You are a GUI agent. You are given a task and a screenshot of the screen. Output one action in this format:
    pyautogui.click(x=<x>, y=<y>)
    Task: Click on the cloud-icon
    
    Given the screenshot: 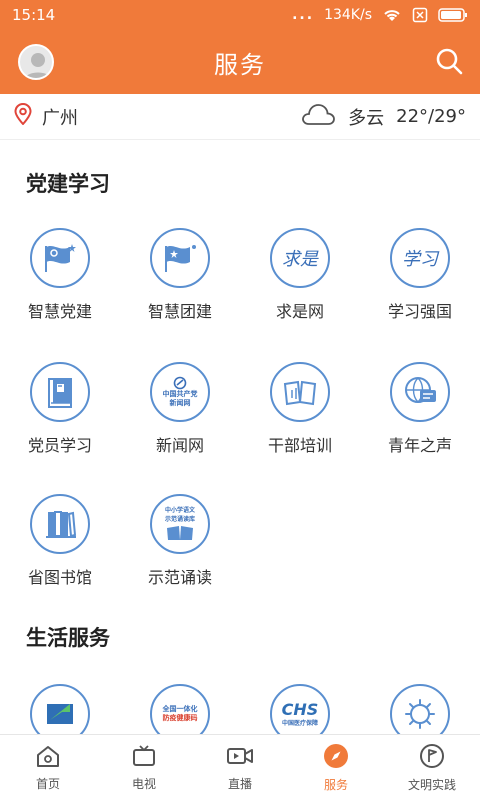 What is the action you would take?
    pyautogui.click(x=318, y=116)
    